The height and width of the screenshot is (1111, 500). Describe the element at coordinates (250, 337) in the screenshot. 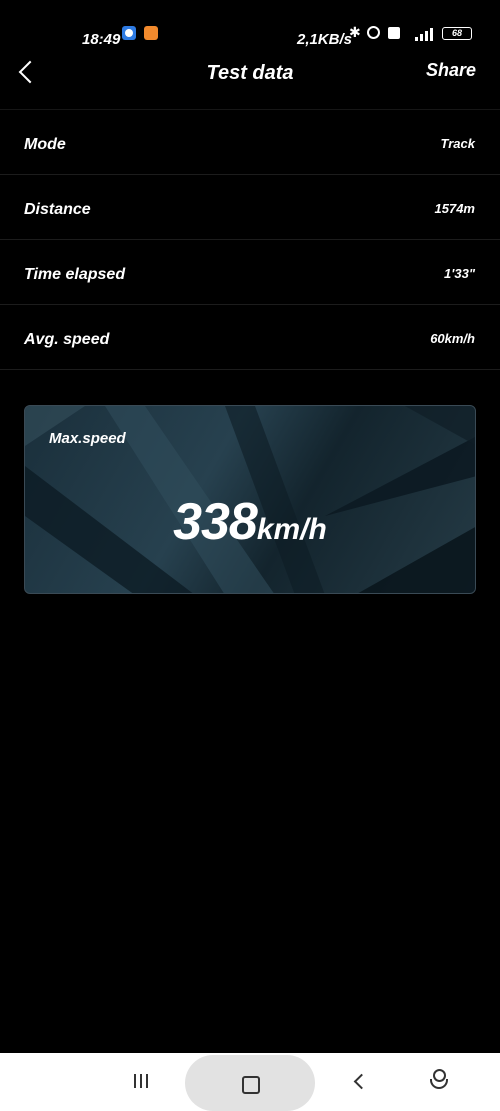

I see `row-avg-speed: Avg. speed 60km/h` at that location.